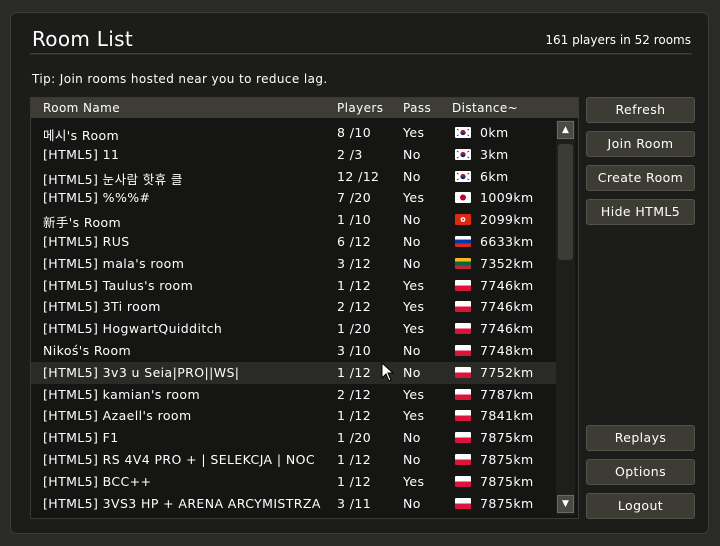 The height and width of the screenshot is (546, 720). Describe the element at coordinates (640, 178) in the screenshot. I see `create-room-button: Create Room` at that location.